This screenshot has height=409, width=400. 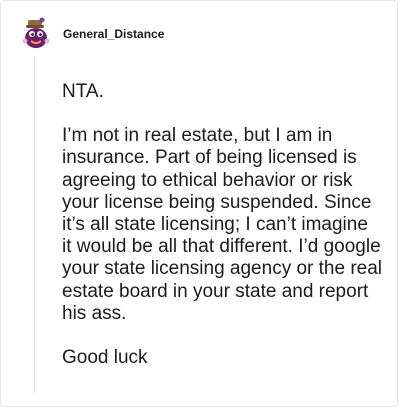 What do you see at coordinates (105, 358) in the screenshot?
I see `comment-paragraph: Good luck` at bounding box center [105, 358].